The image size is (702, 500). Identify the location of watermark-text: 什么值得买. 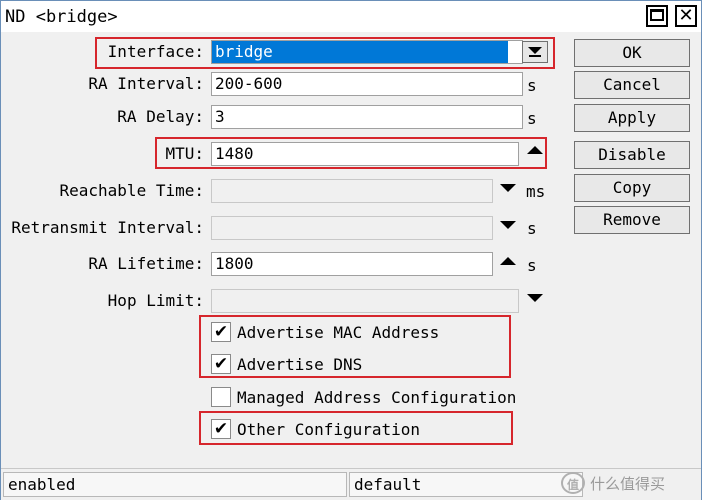
(628, 484).